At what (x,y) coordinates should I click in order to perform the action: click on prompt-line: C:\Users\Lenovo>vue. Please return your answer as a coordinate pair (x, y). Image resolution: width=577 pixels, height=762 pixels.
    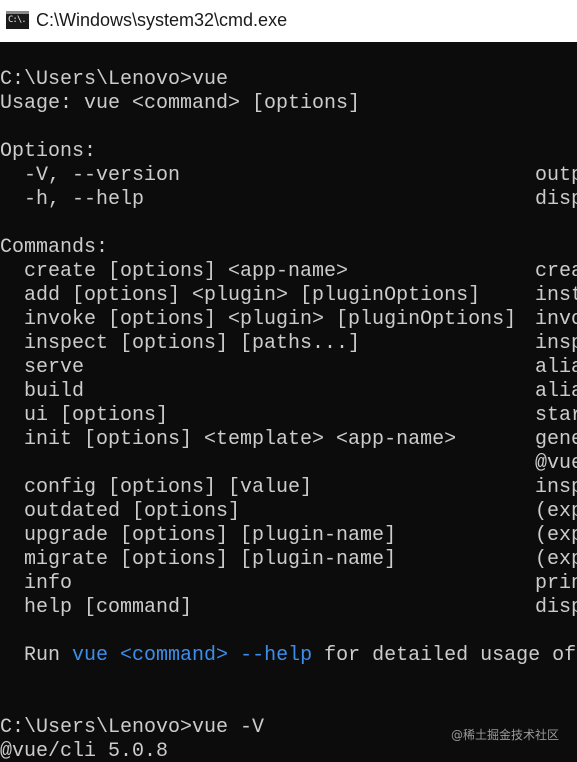
    Looking at the image, I should click on (114, 79).